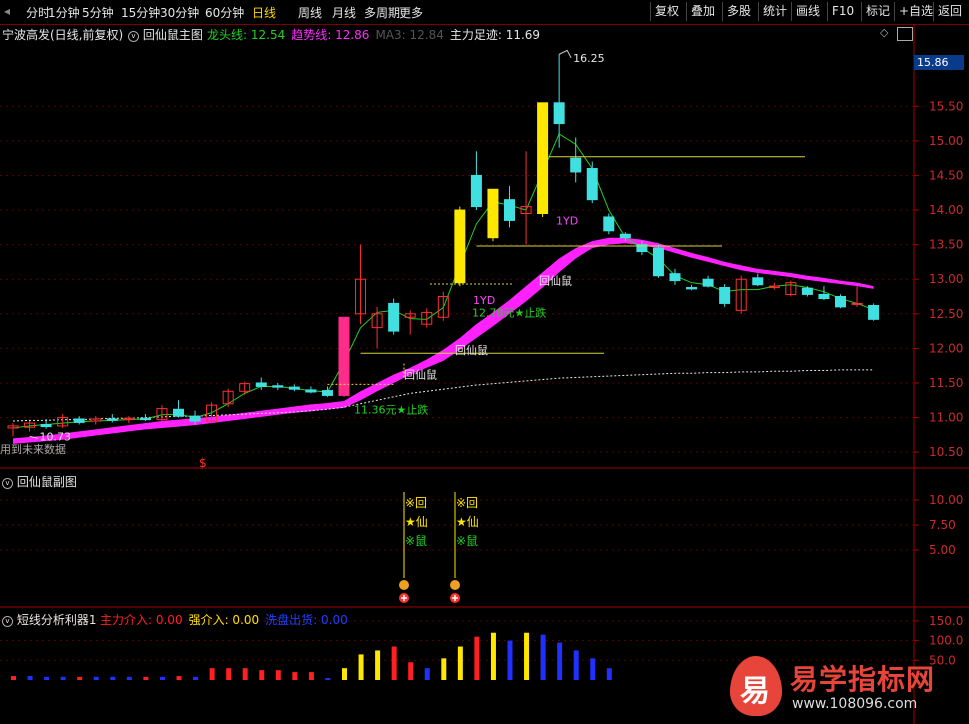 The height and width of the screenshot is (724, 969). What do you see at coordinates (946, 621) in the screenshot?
I see `bottom-y-axis-label-0: 150.0` at bounding box center [946, 621].